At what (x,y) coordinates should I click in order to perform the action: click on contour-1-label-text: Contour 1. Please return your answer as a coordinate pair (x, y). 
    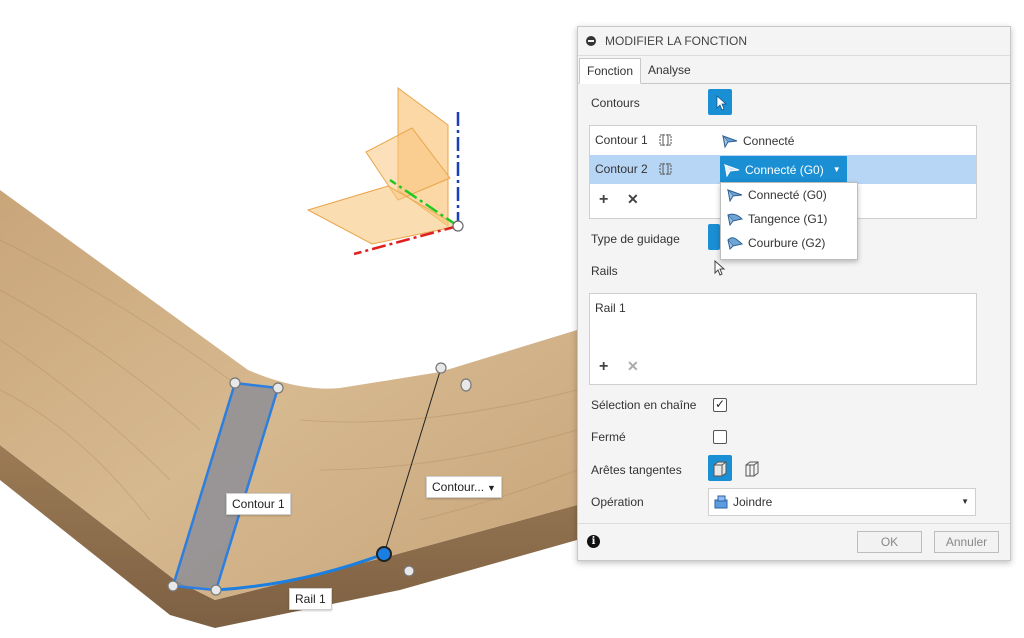
    Looking at the image, I should click on (258, 504).